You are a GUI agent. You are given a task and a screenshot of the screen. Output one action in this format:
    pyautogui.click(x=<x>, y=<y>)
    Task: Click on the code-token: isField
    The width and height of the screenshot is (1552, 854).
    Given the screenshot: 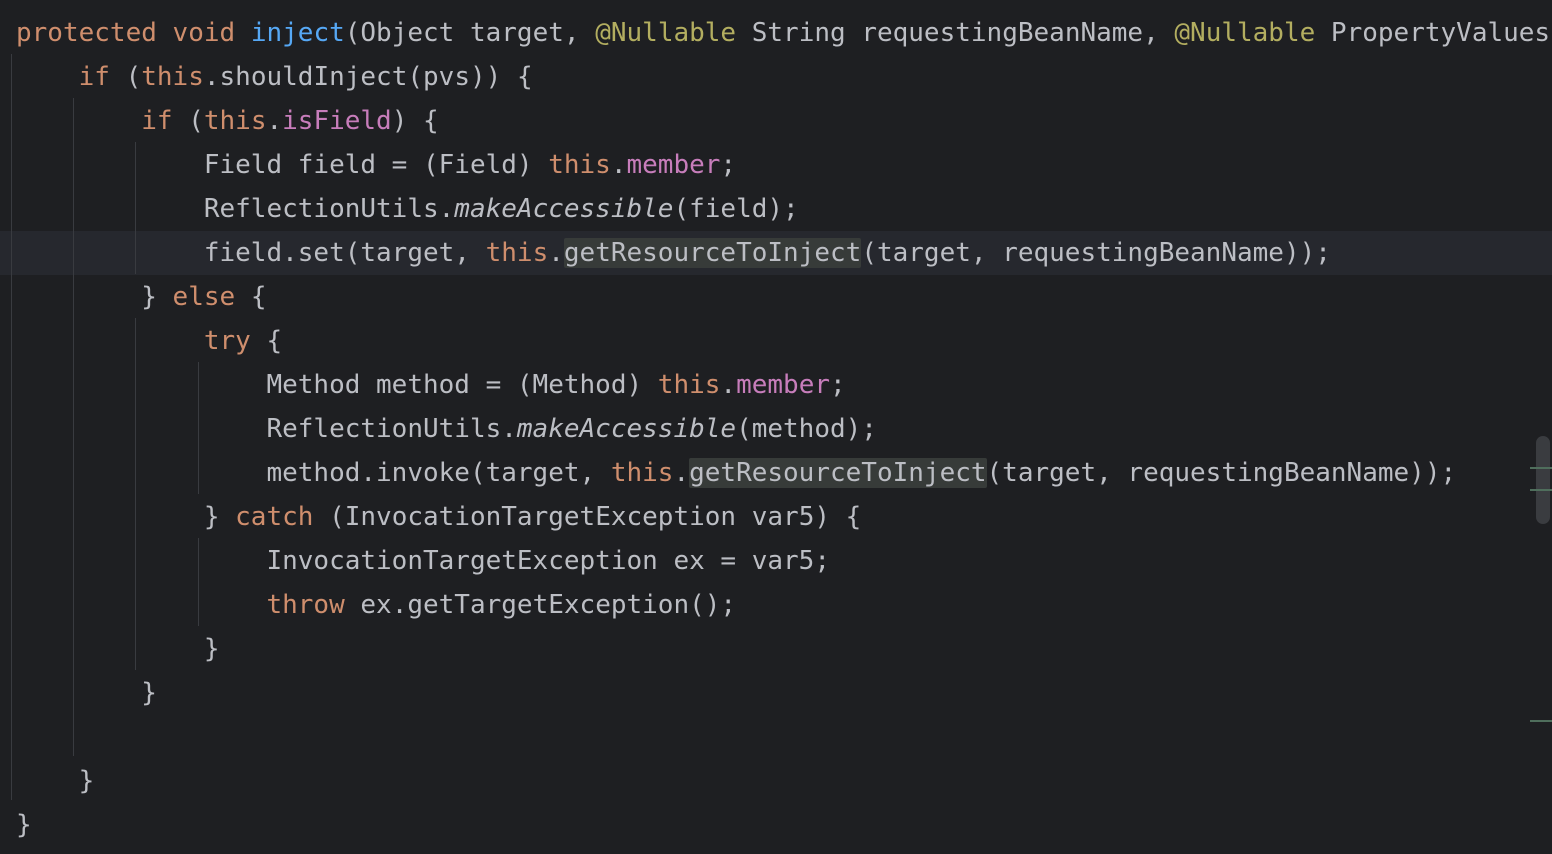 What is the action you would take?
    pyautogui.click(x=337, y=121)
    